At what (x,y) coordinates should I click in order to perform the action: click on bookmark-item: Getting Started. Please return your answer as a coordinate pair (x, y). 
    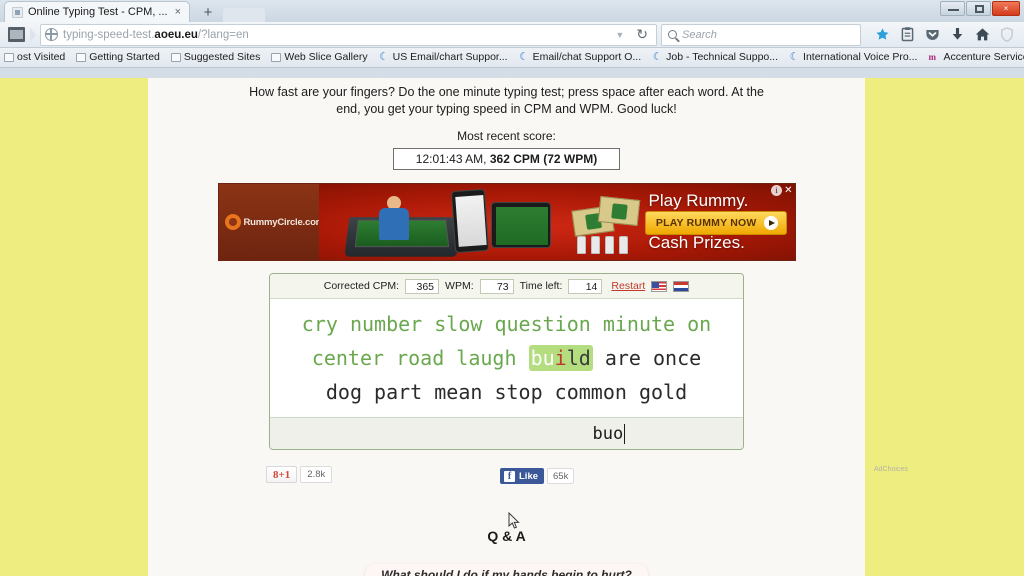
    Looking at the image, I should click on (118, 57).